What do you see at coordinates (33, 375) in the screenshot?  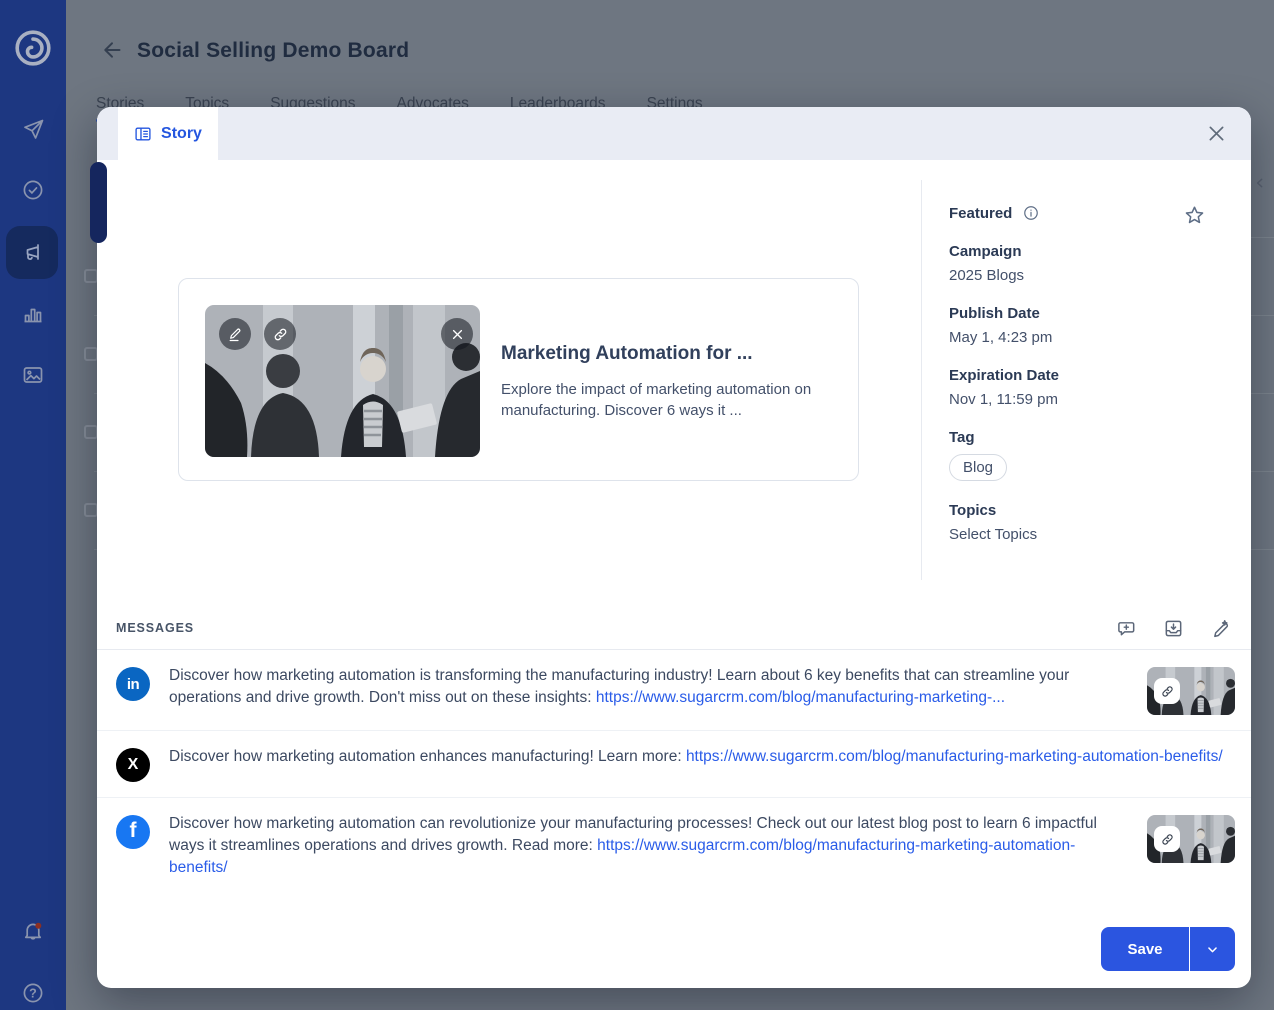 I see `image-icon` at bounding box center [33, 375].